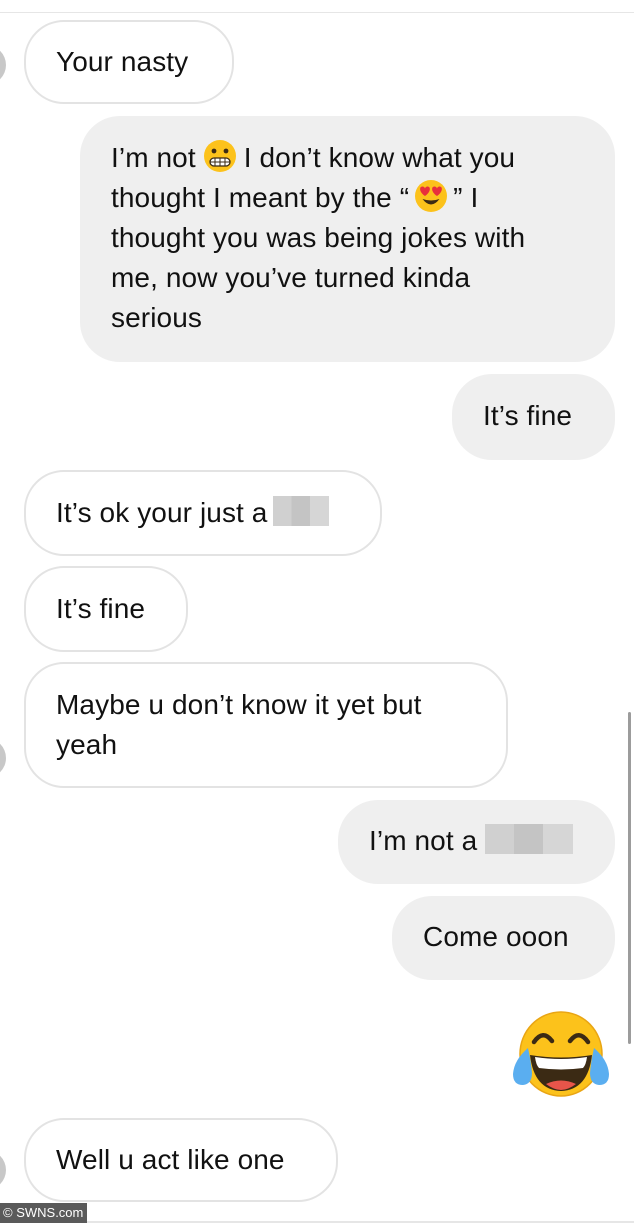  Describe the element at coordinates (239, 704) in the screenshot. I see `message-line: Maybe u don’t know it yet but` at that location.